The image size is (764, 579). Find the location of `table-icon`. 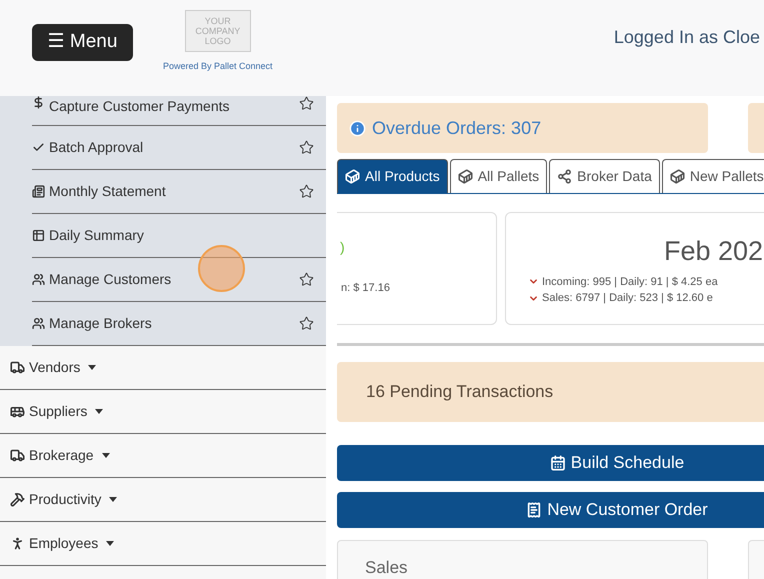

table-icon is located at coordinates (38, 235).